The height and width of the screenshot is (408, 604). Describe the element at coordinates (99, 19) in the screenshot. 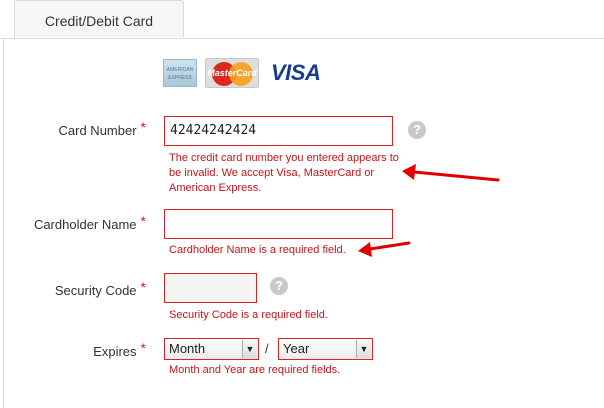

I see `tab-credit-debit-card: Credit/Debit Card` at that location.